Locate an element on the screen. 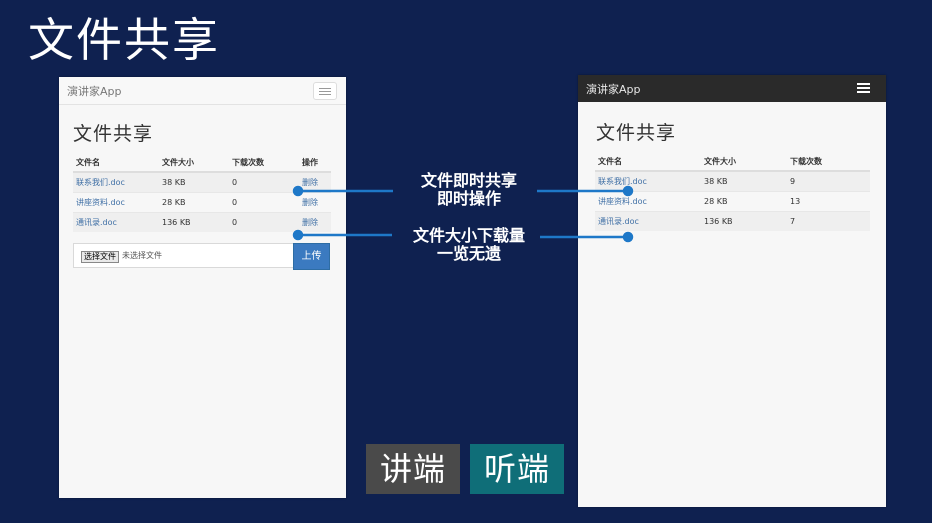 This screenshot has width=932, height=523. listener-side-label: 听端 is located at coordinates (517, 469).